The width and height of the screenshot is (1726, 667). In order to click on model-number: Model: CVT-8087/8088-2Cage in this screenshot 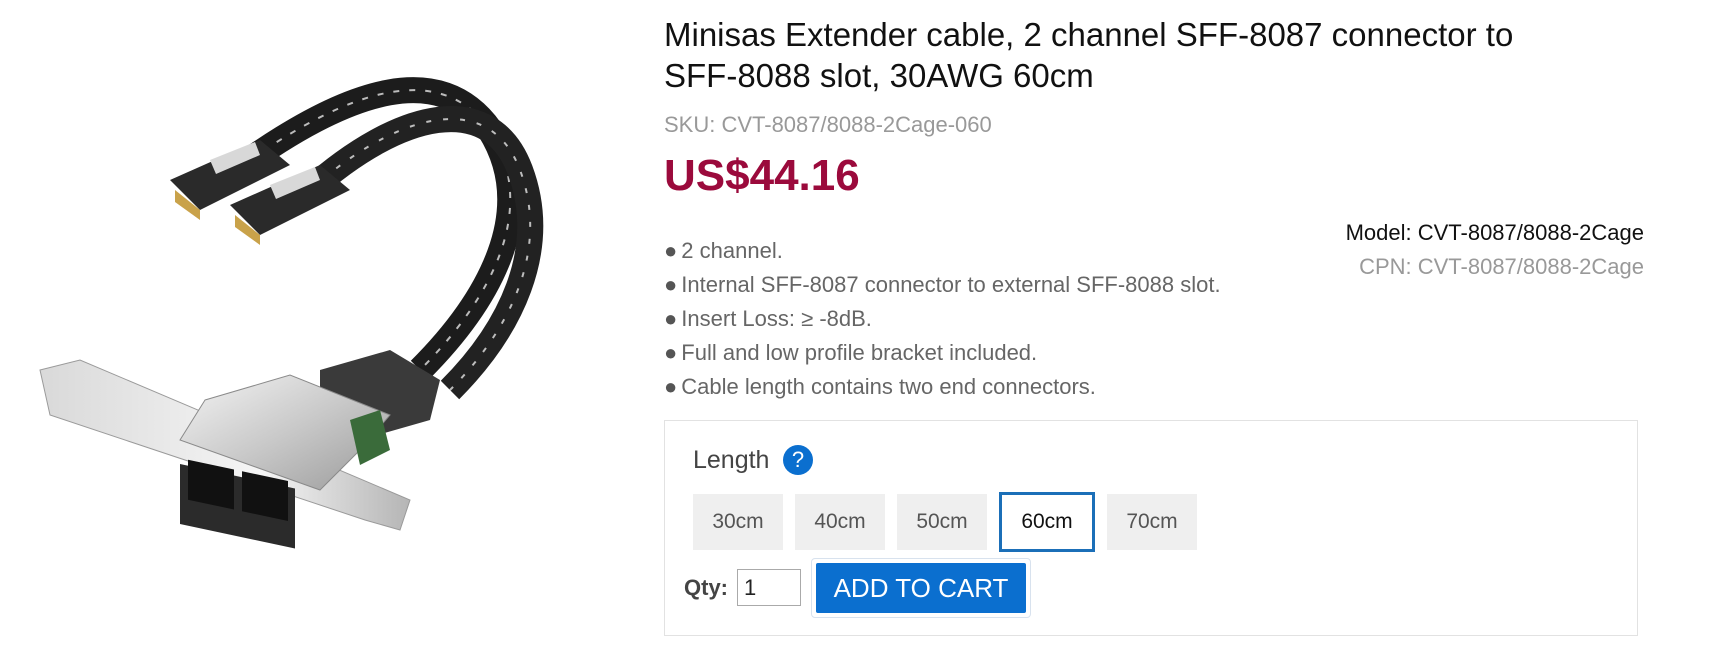, I will do `click(1494, 232)`.